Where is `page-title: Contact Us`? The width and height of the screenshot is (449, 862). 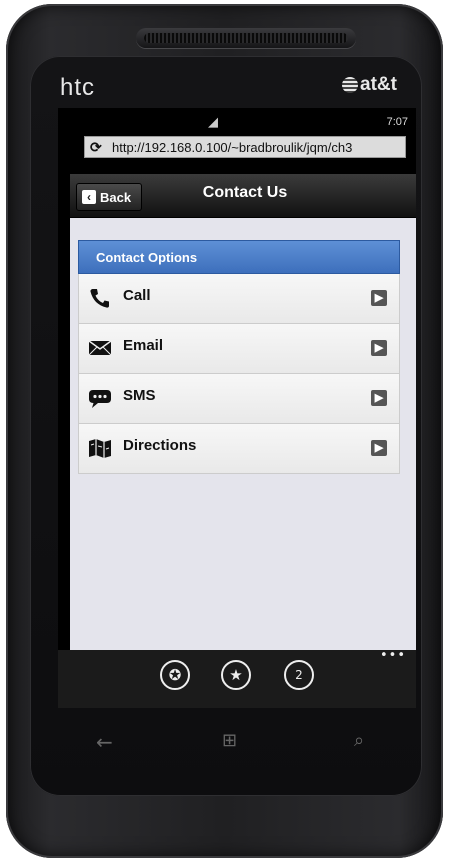 page-title: Contact Us is located at coordinates (245, 192).